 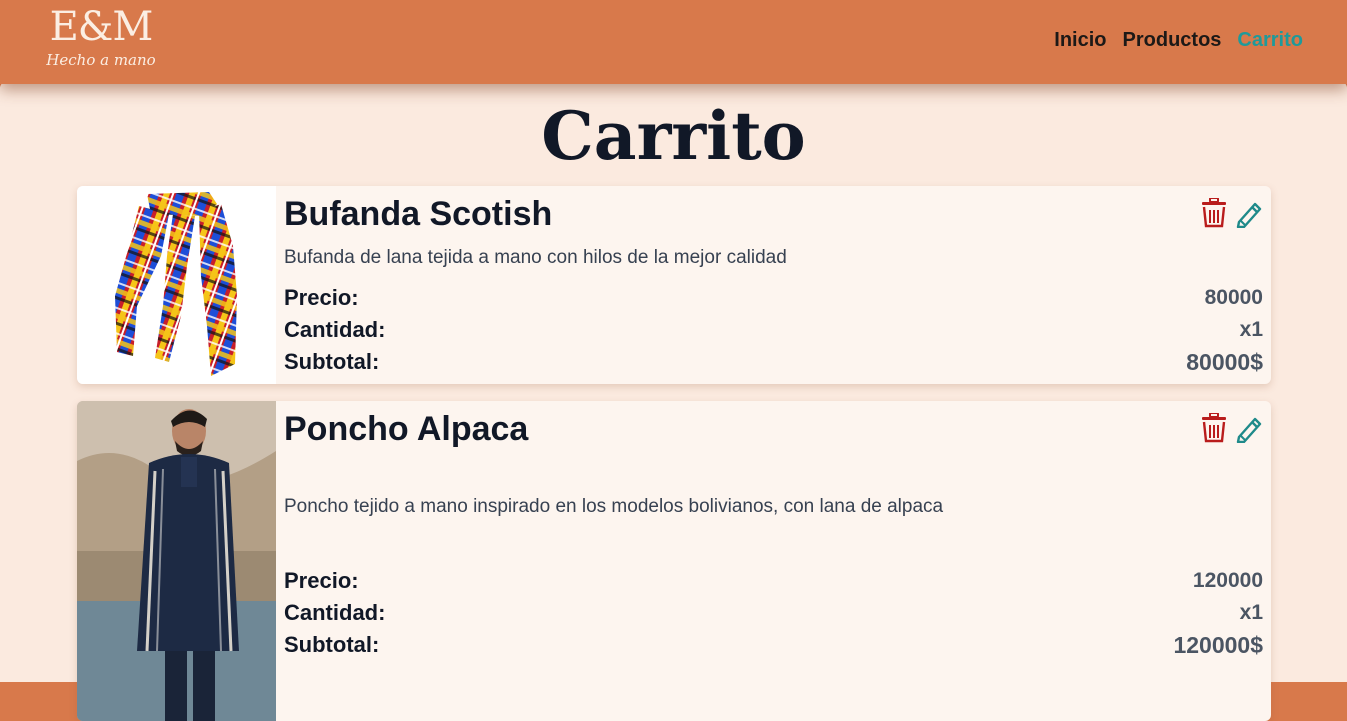 What do you see at coordinates (1270, 40) in the screenshot?
I see `nav-item-carrito: Carrito` at bounding box center [1270, 40].